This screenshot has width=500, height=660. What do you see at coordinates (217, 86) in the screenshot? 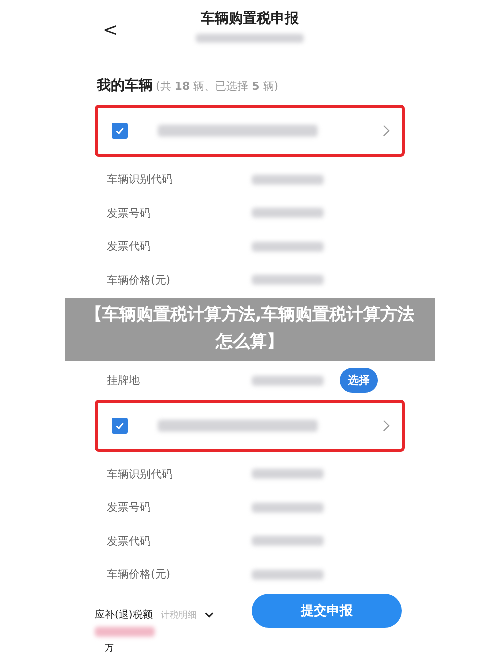
I see `vehicle-count: (共 18 辆、已选择 5 辆)` at bounding box center [217, 86].